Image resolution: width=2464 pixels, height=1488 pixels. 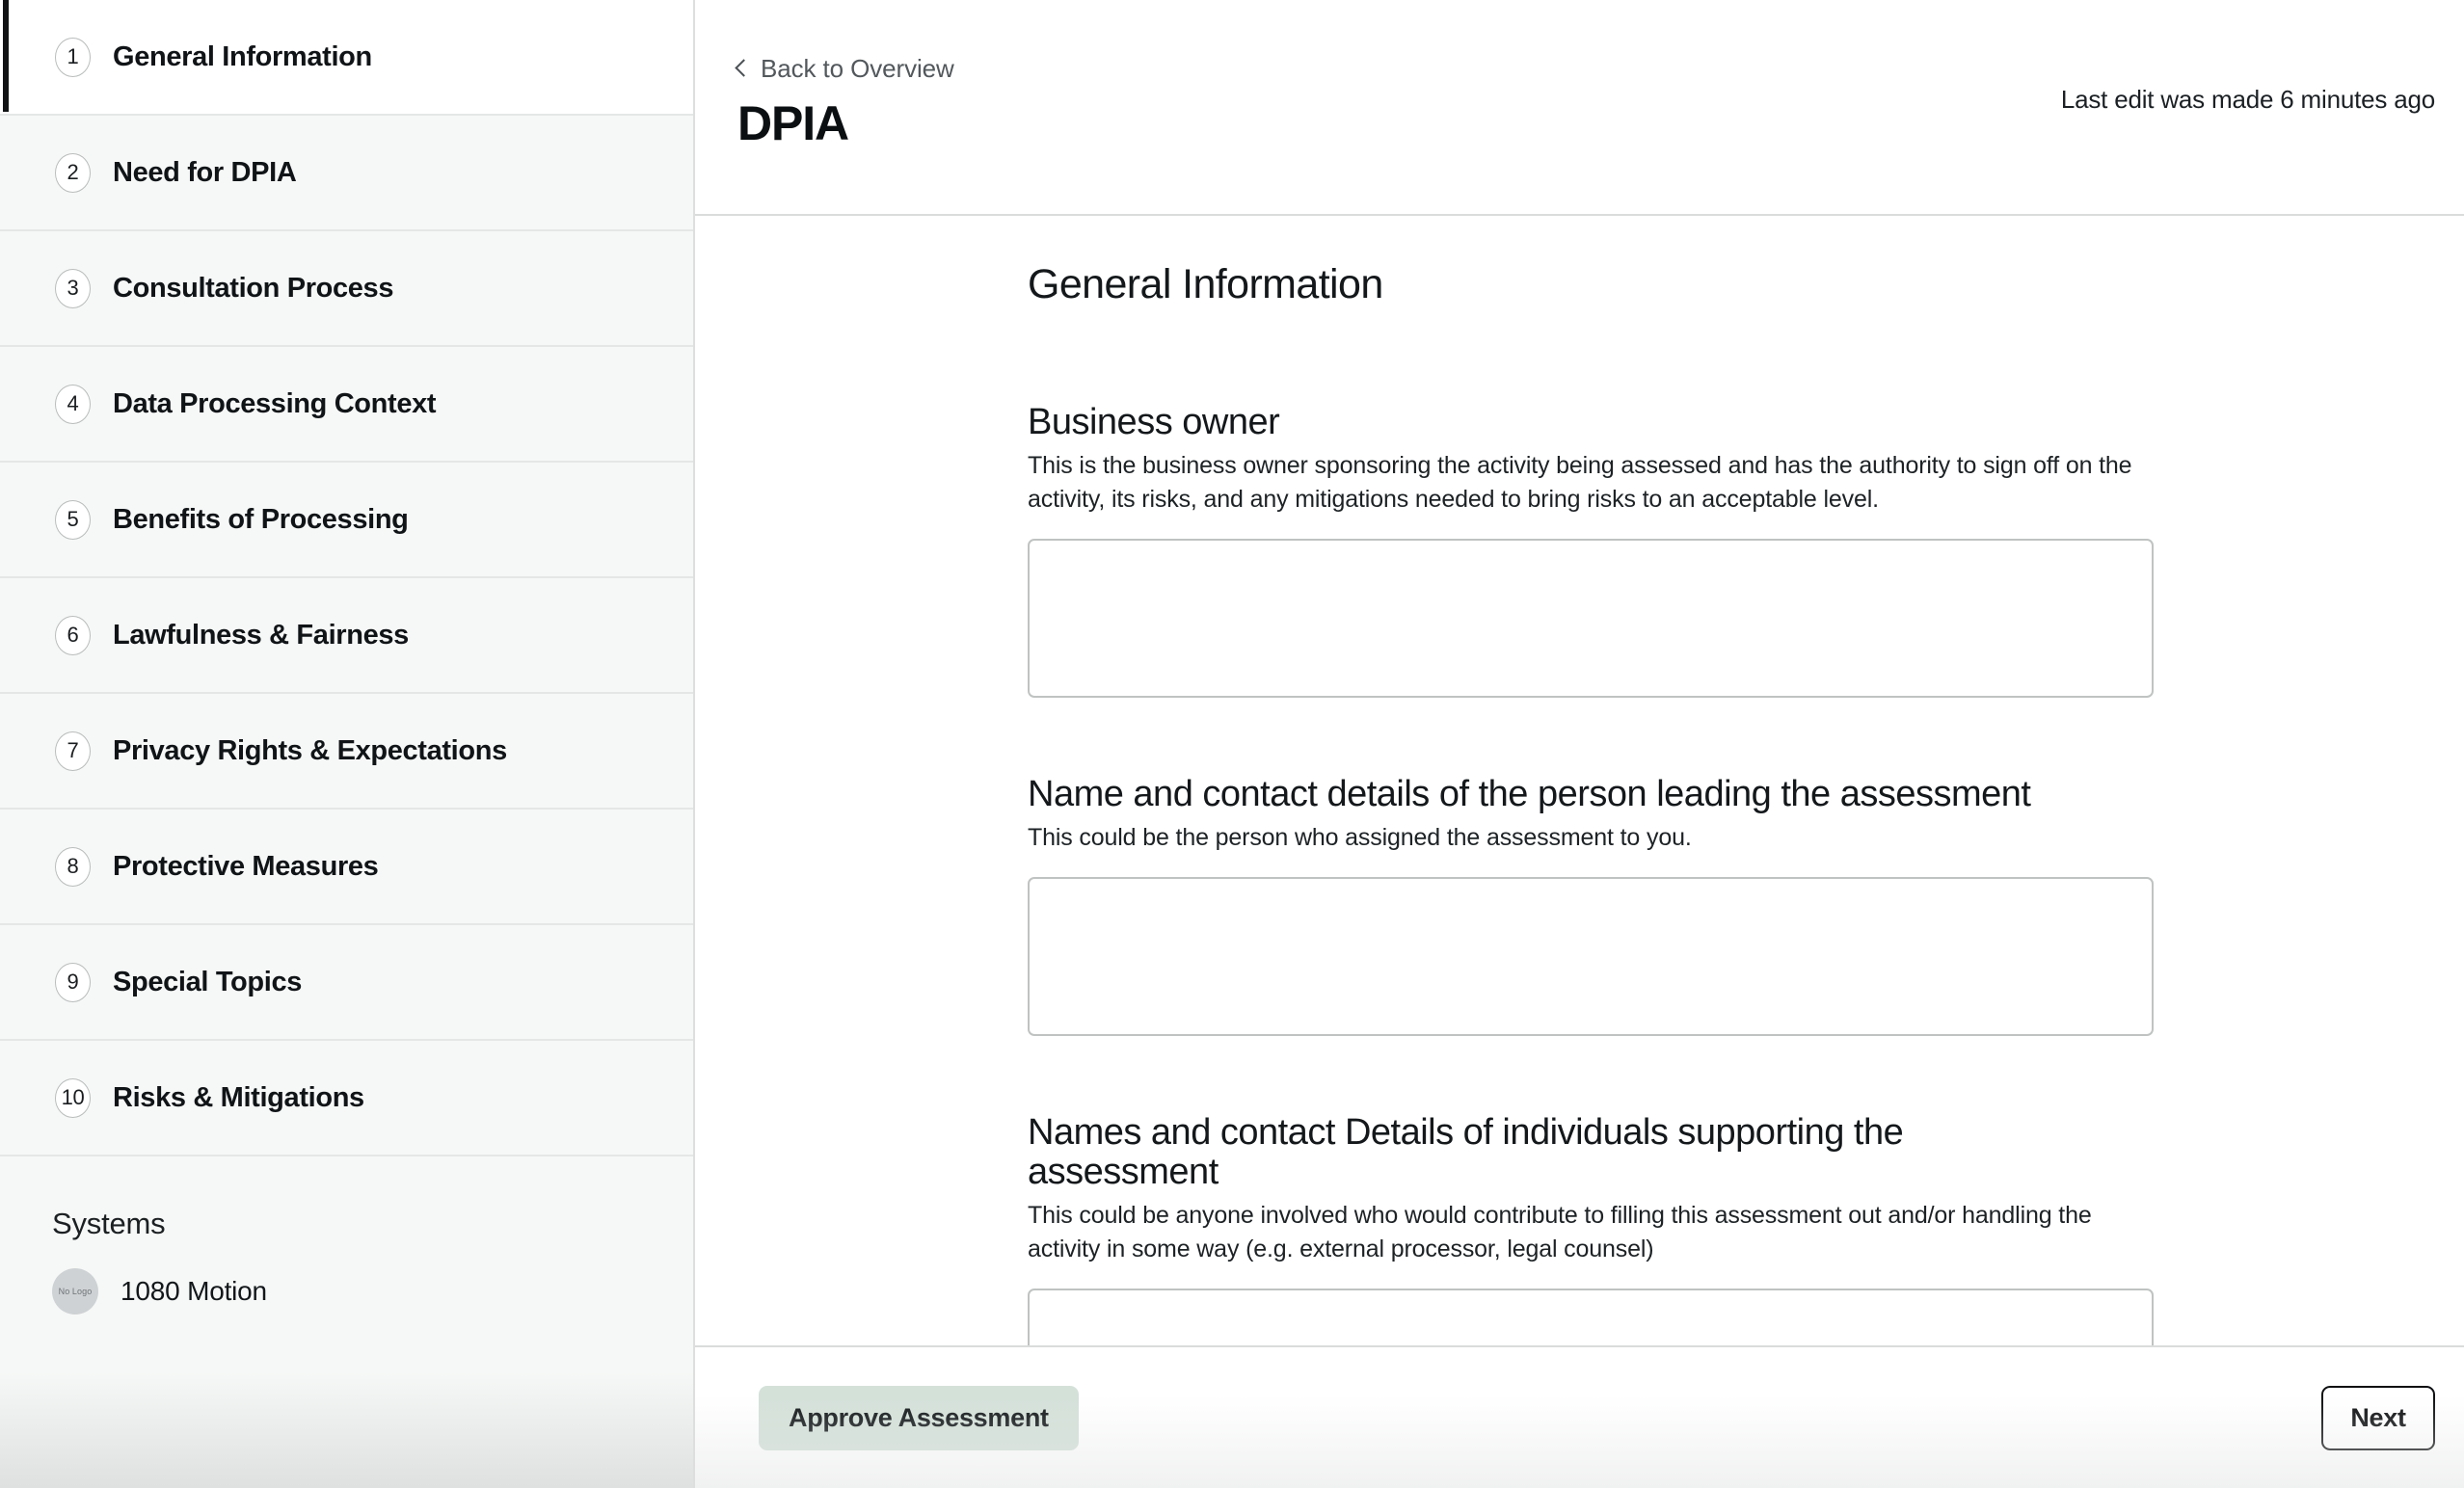 What do you see at coordinates (73, 1097) in the screenshot?
I see `sidebar-item-number: 10` at bounding box center [73, 1097].